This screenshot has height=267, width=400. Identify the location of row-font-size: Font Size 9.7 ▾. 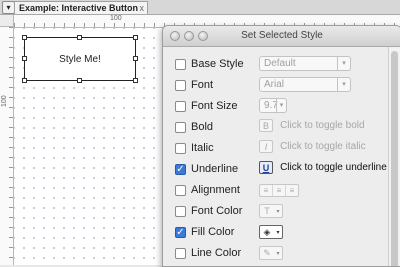
(285, 107).